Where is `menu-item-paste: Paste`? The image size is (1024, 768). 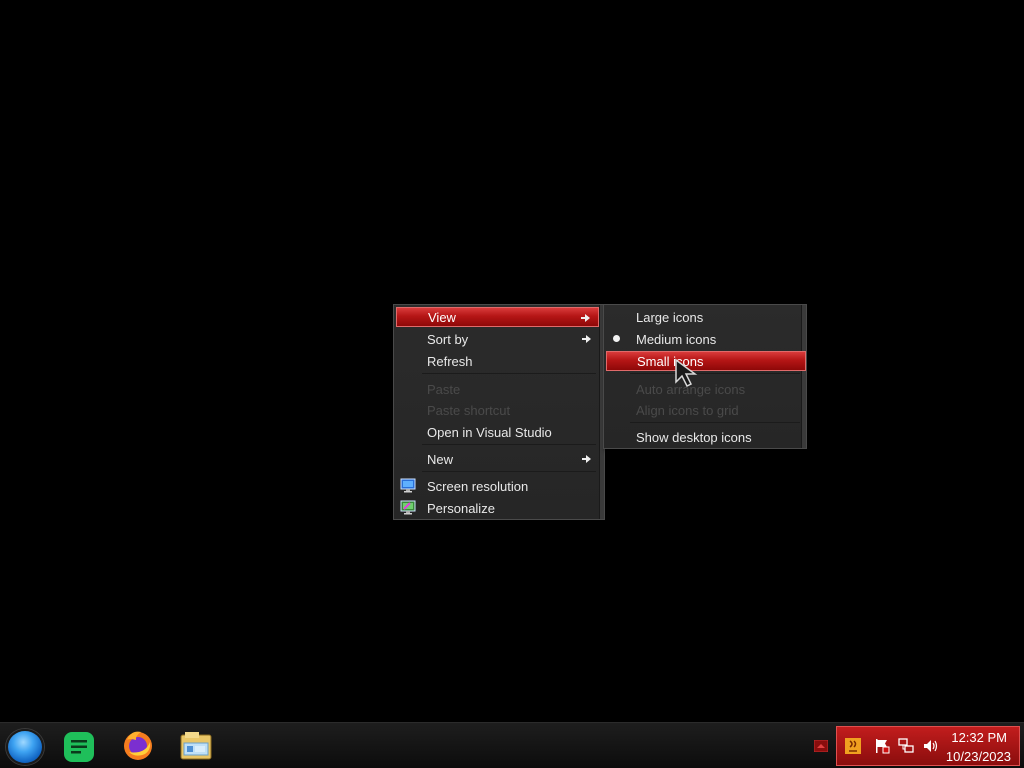 menu-item-paste: Paste is located at coordinates (497, 389).